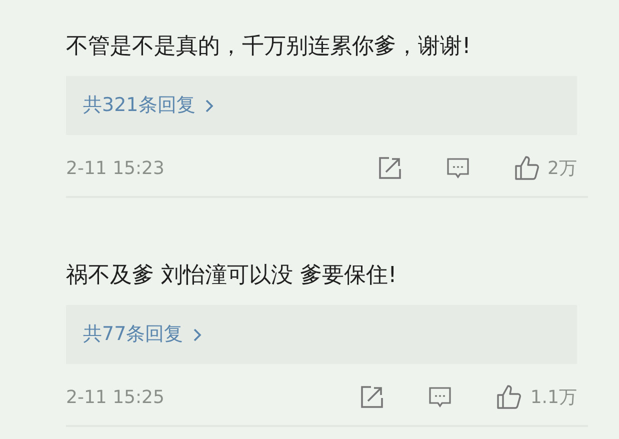  Describe the element at coordinates (545, 168) in the screenshot. I see `like-button: 2万` at that location.